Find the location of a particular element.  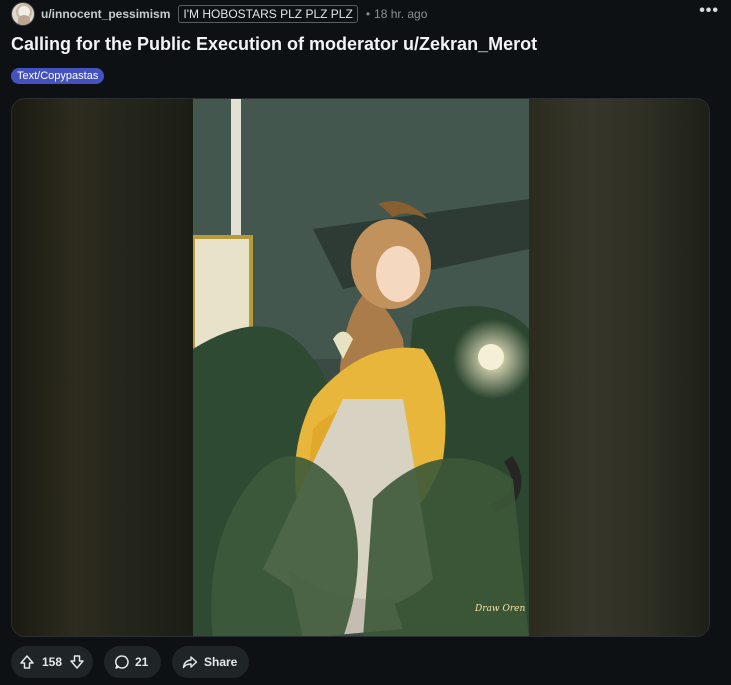

comment-icon is located at coordinates (122, 662).